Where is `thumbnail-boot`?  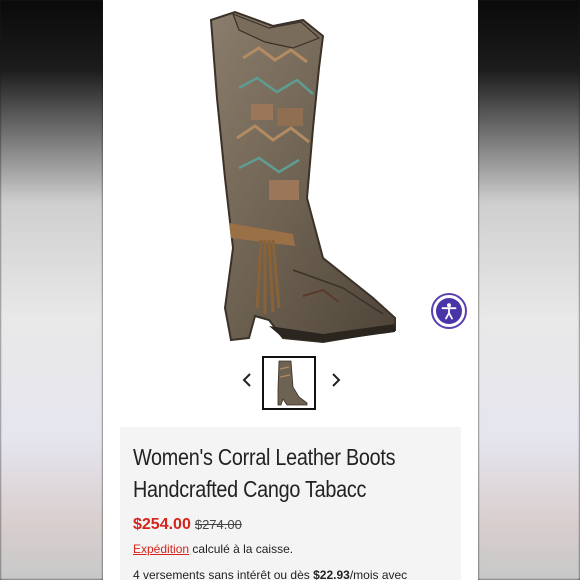
thumbnail-boot is located at coordinates (289, 383).